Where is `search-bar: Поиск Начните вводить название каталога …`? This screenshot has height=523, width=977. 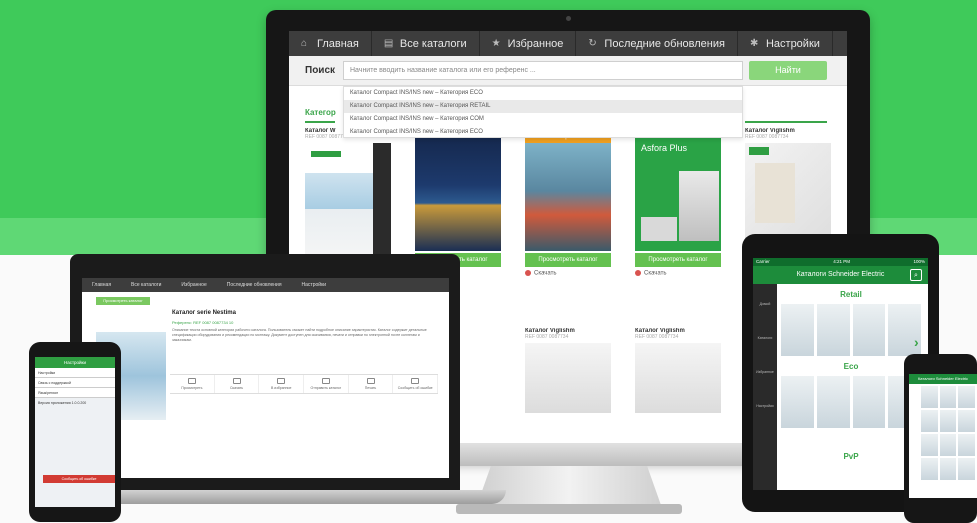
search-bar: Поиск Начните вводить название каталога … is located at coordinates (568, 71).